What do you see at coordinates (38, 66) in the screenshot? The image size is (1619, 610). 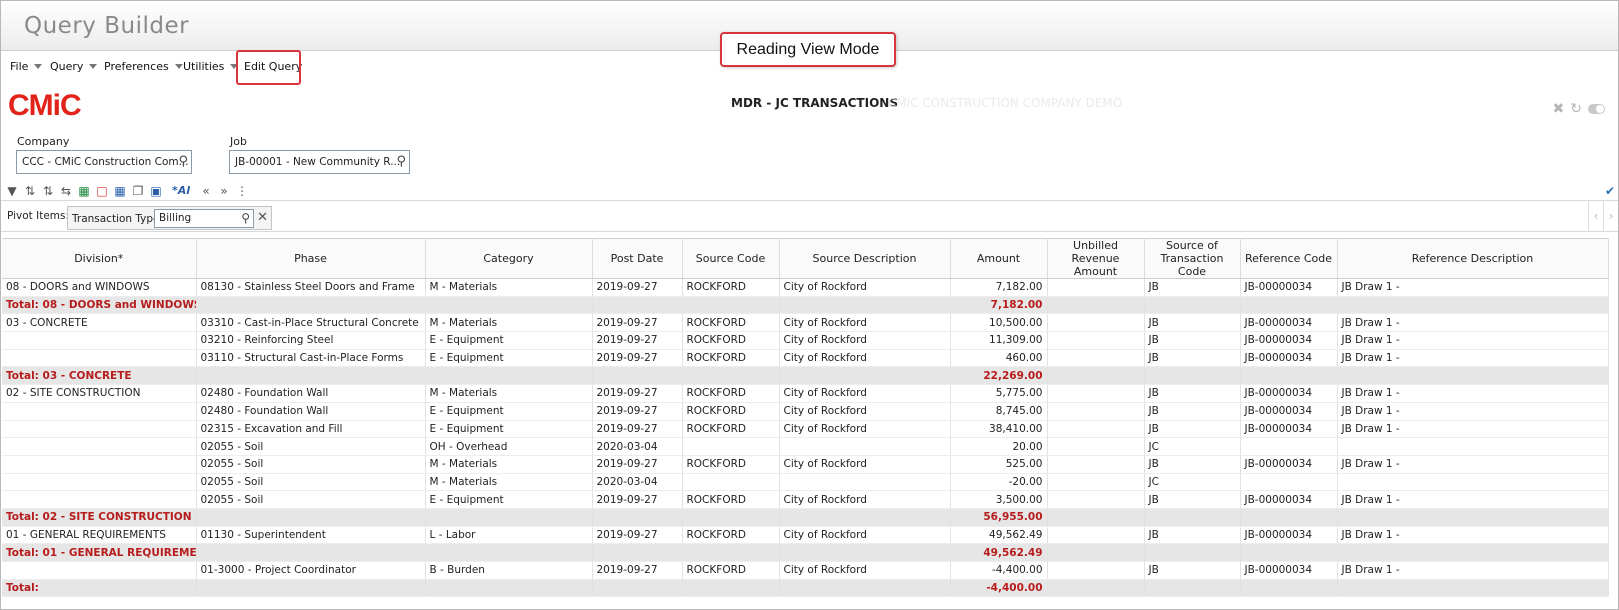 I see `chevron-down-icon` at bounding box center [38, 66].